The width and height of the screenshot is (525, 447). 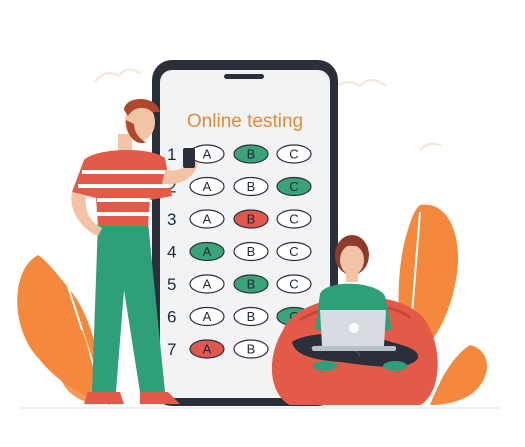 What do you see at coordinates (171, 317) in the screenshot?
I see `question-number: 6` at bounding box center [171, 317].